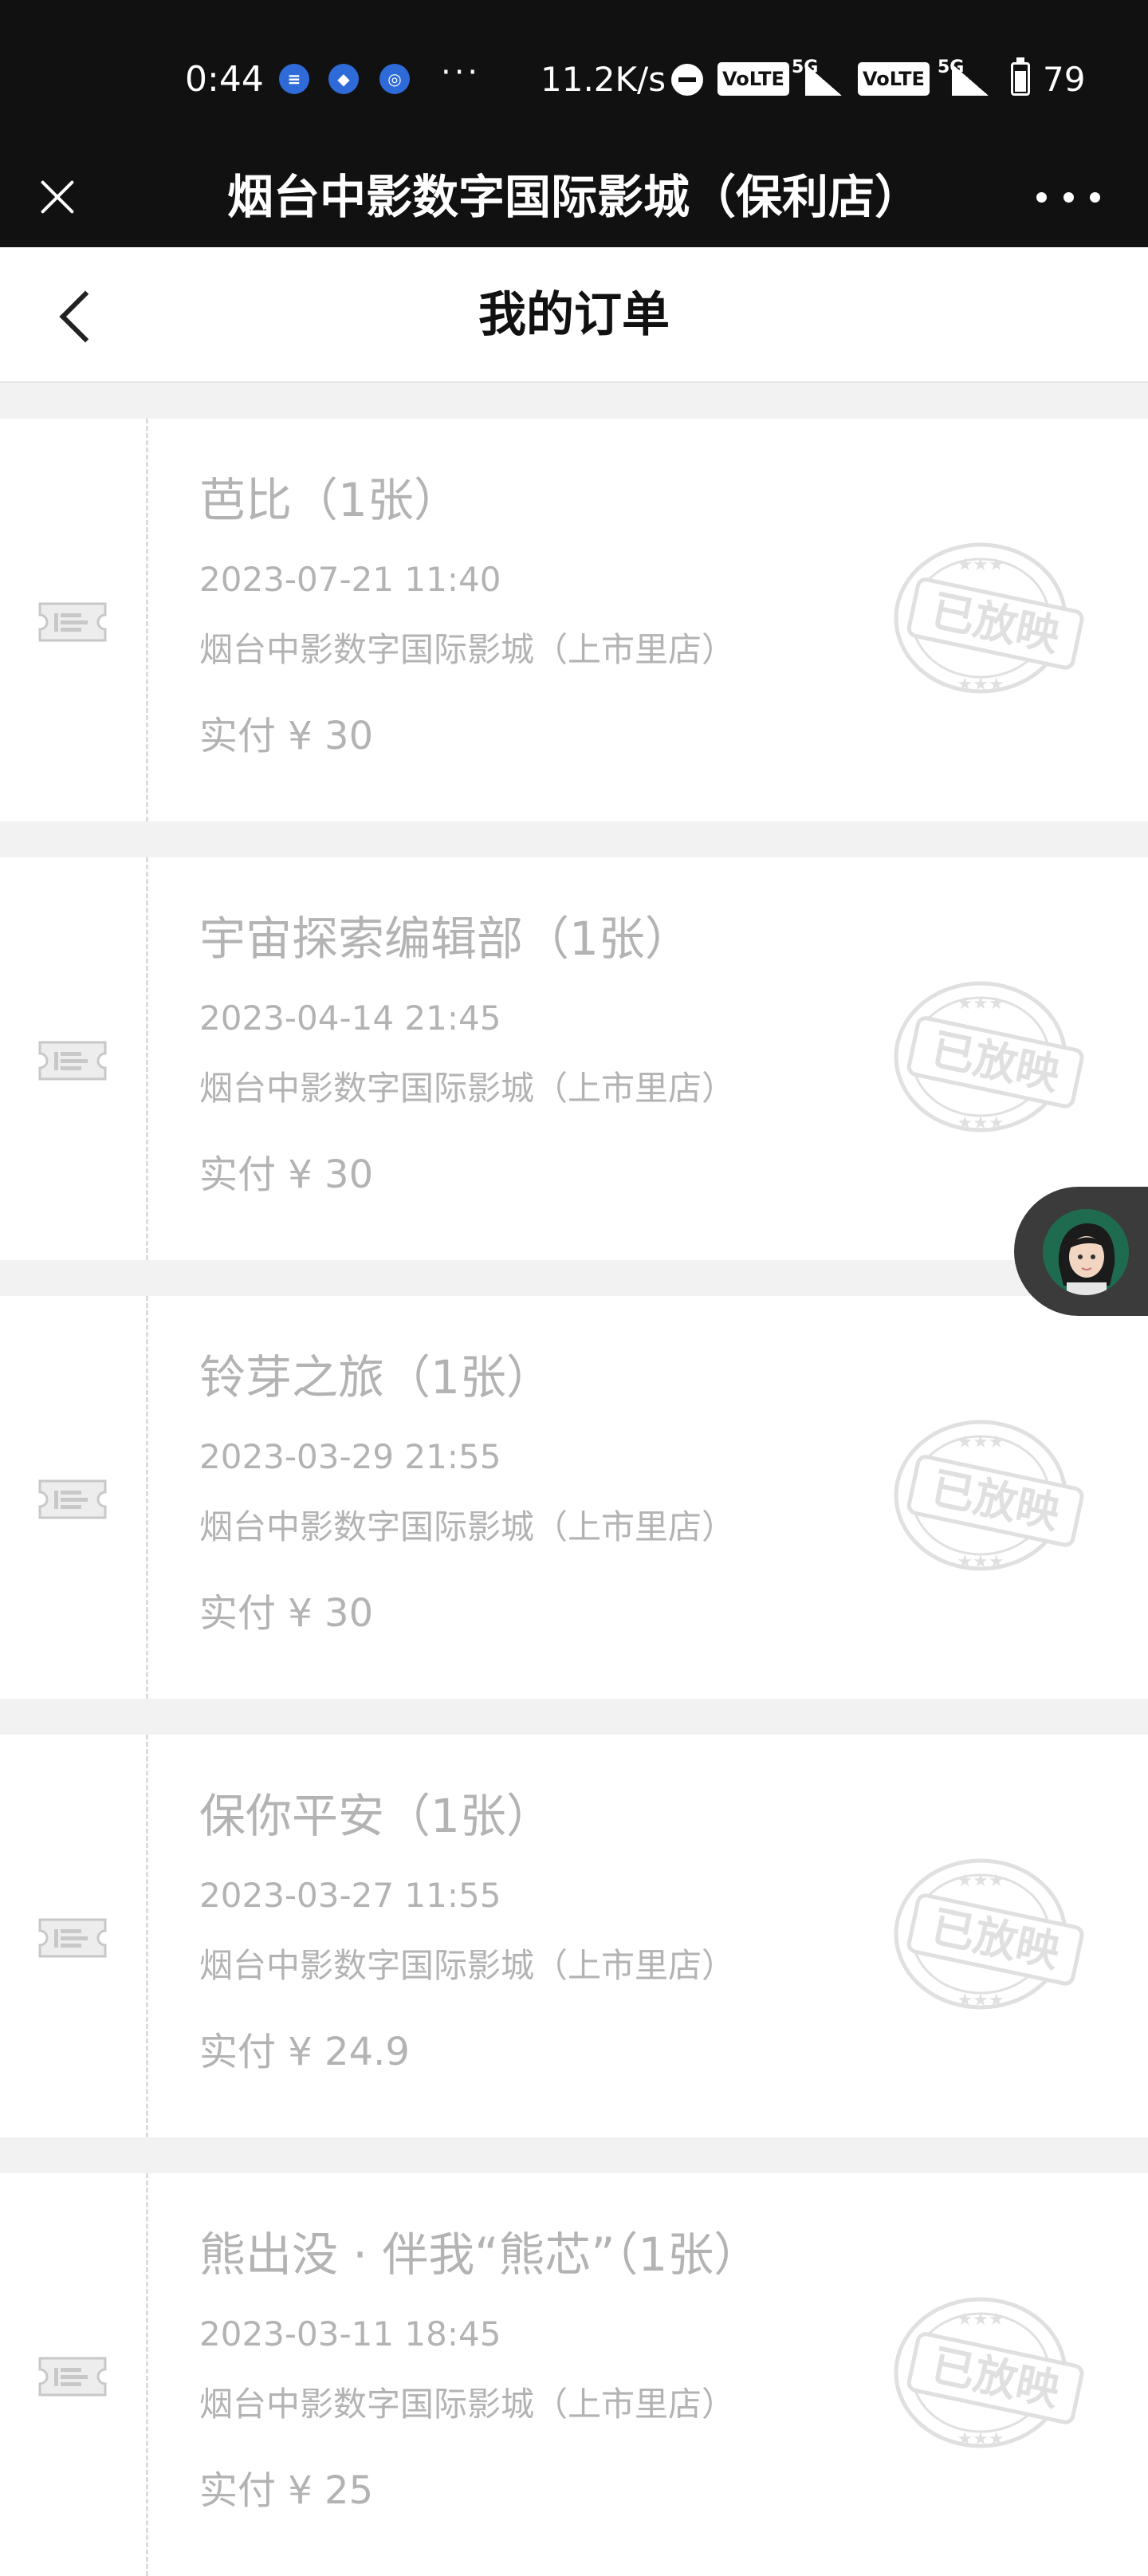 Image resolution: width=1148 pixels, height=2576 pixels. Describe the element at coordinates (375, 1377) in the screenshot. I see `order-title: 铃芽之旅（1张）` at that location.